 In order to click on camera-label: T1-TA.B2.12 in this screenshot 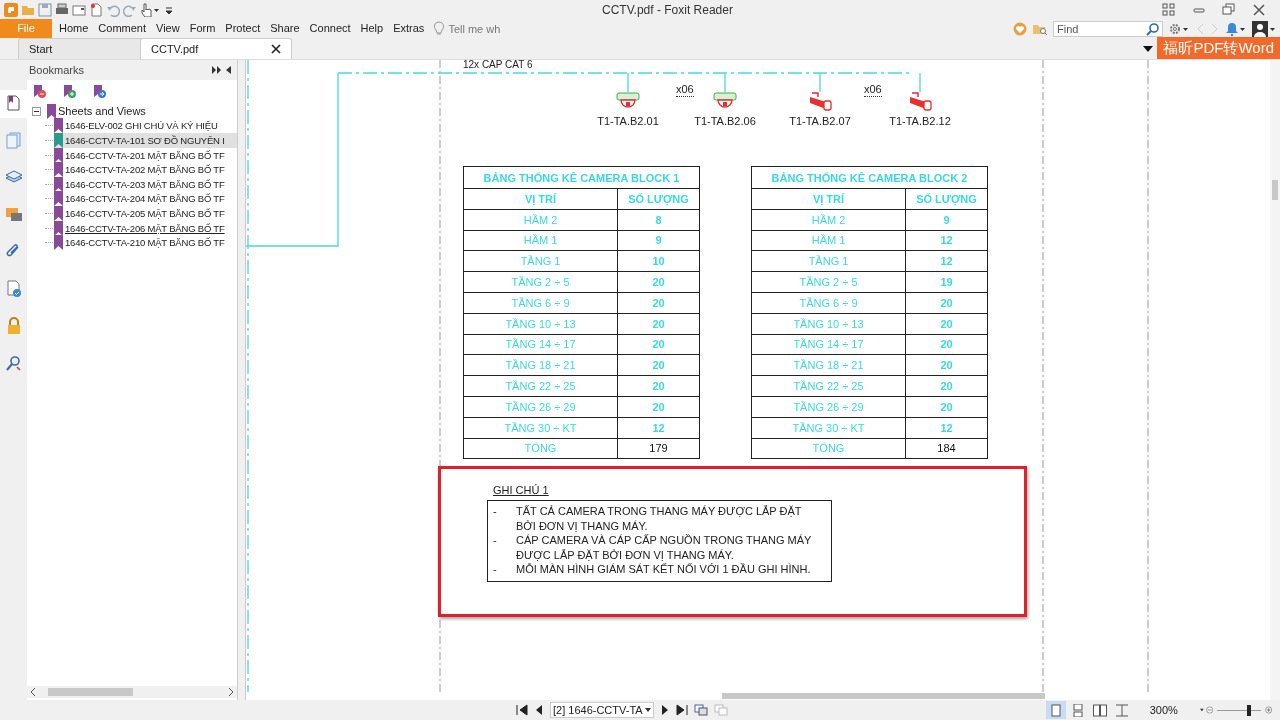, I will do `click(920, 121)`.